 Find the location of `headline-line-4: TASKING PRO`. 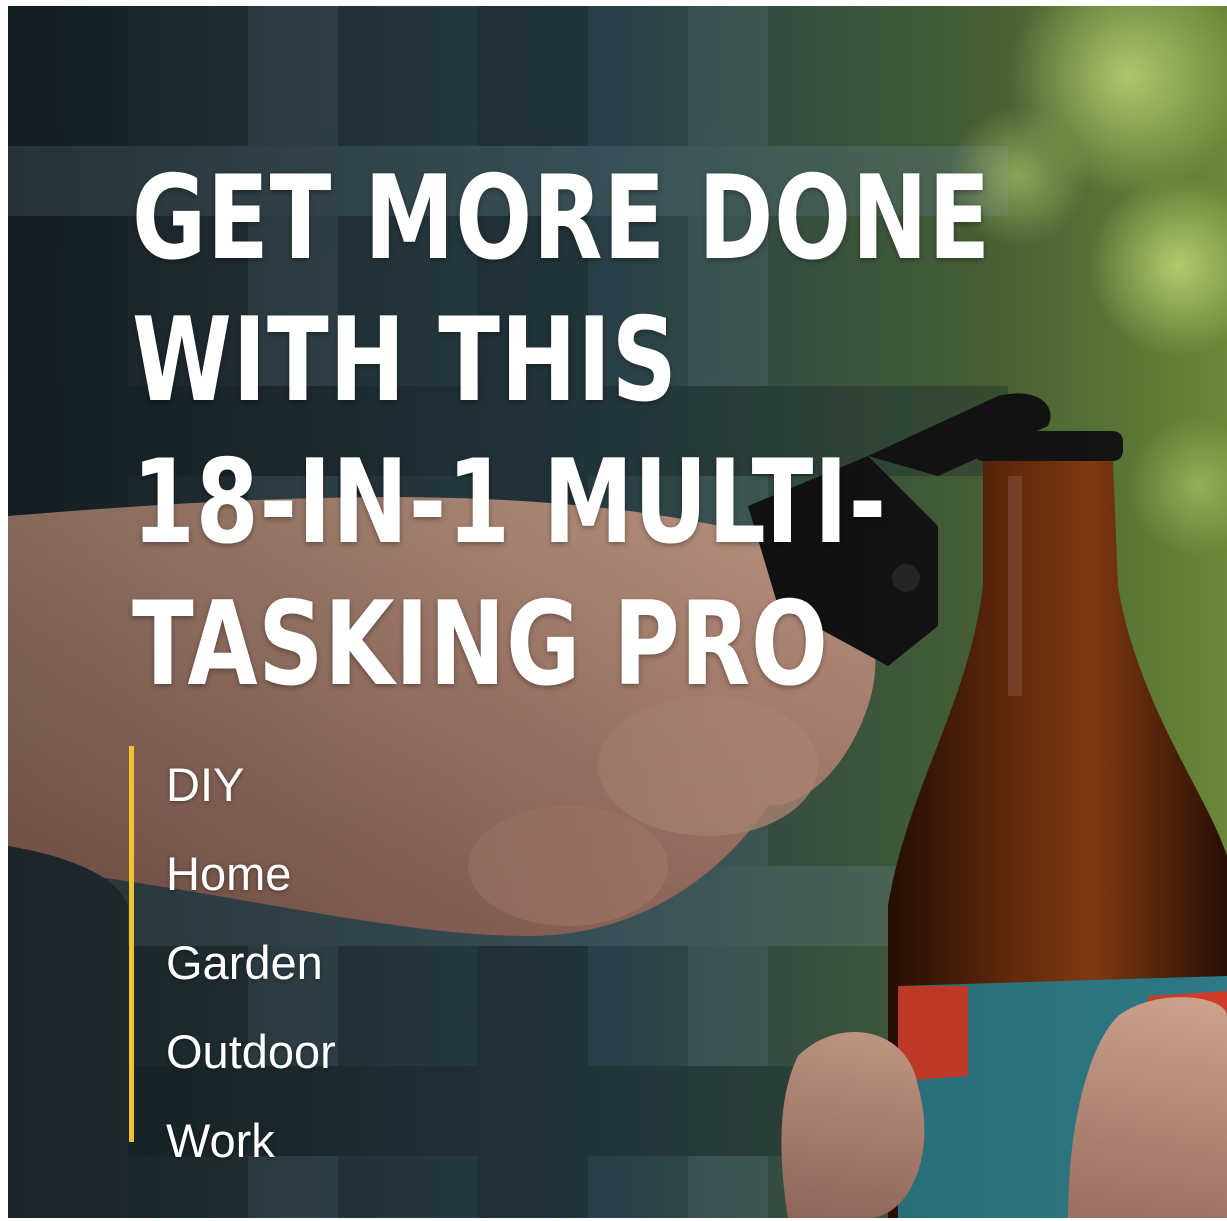

headline-line-4: TASKING PRO is located at coordinates (480, 644).